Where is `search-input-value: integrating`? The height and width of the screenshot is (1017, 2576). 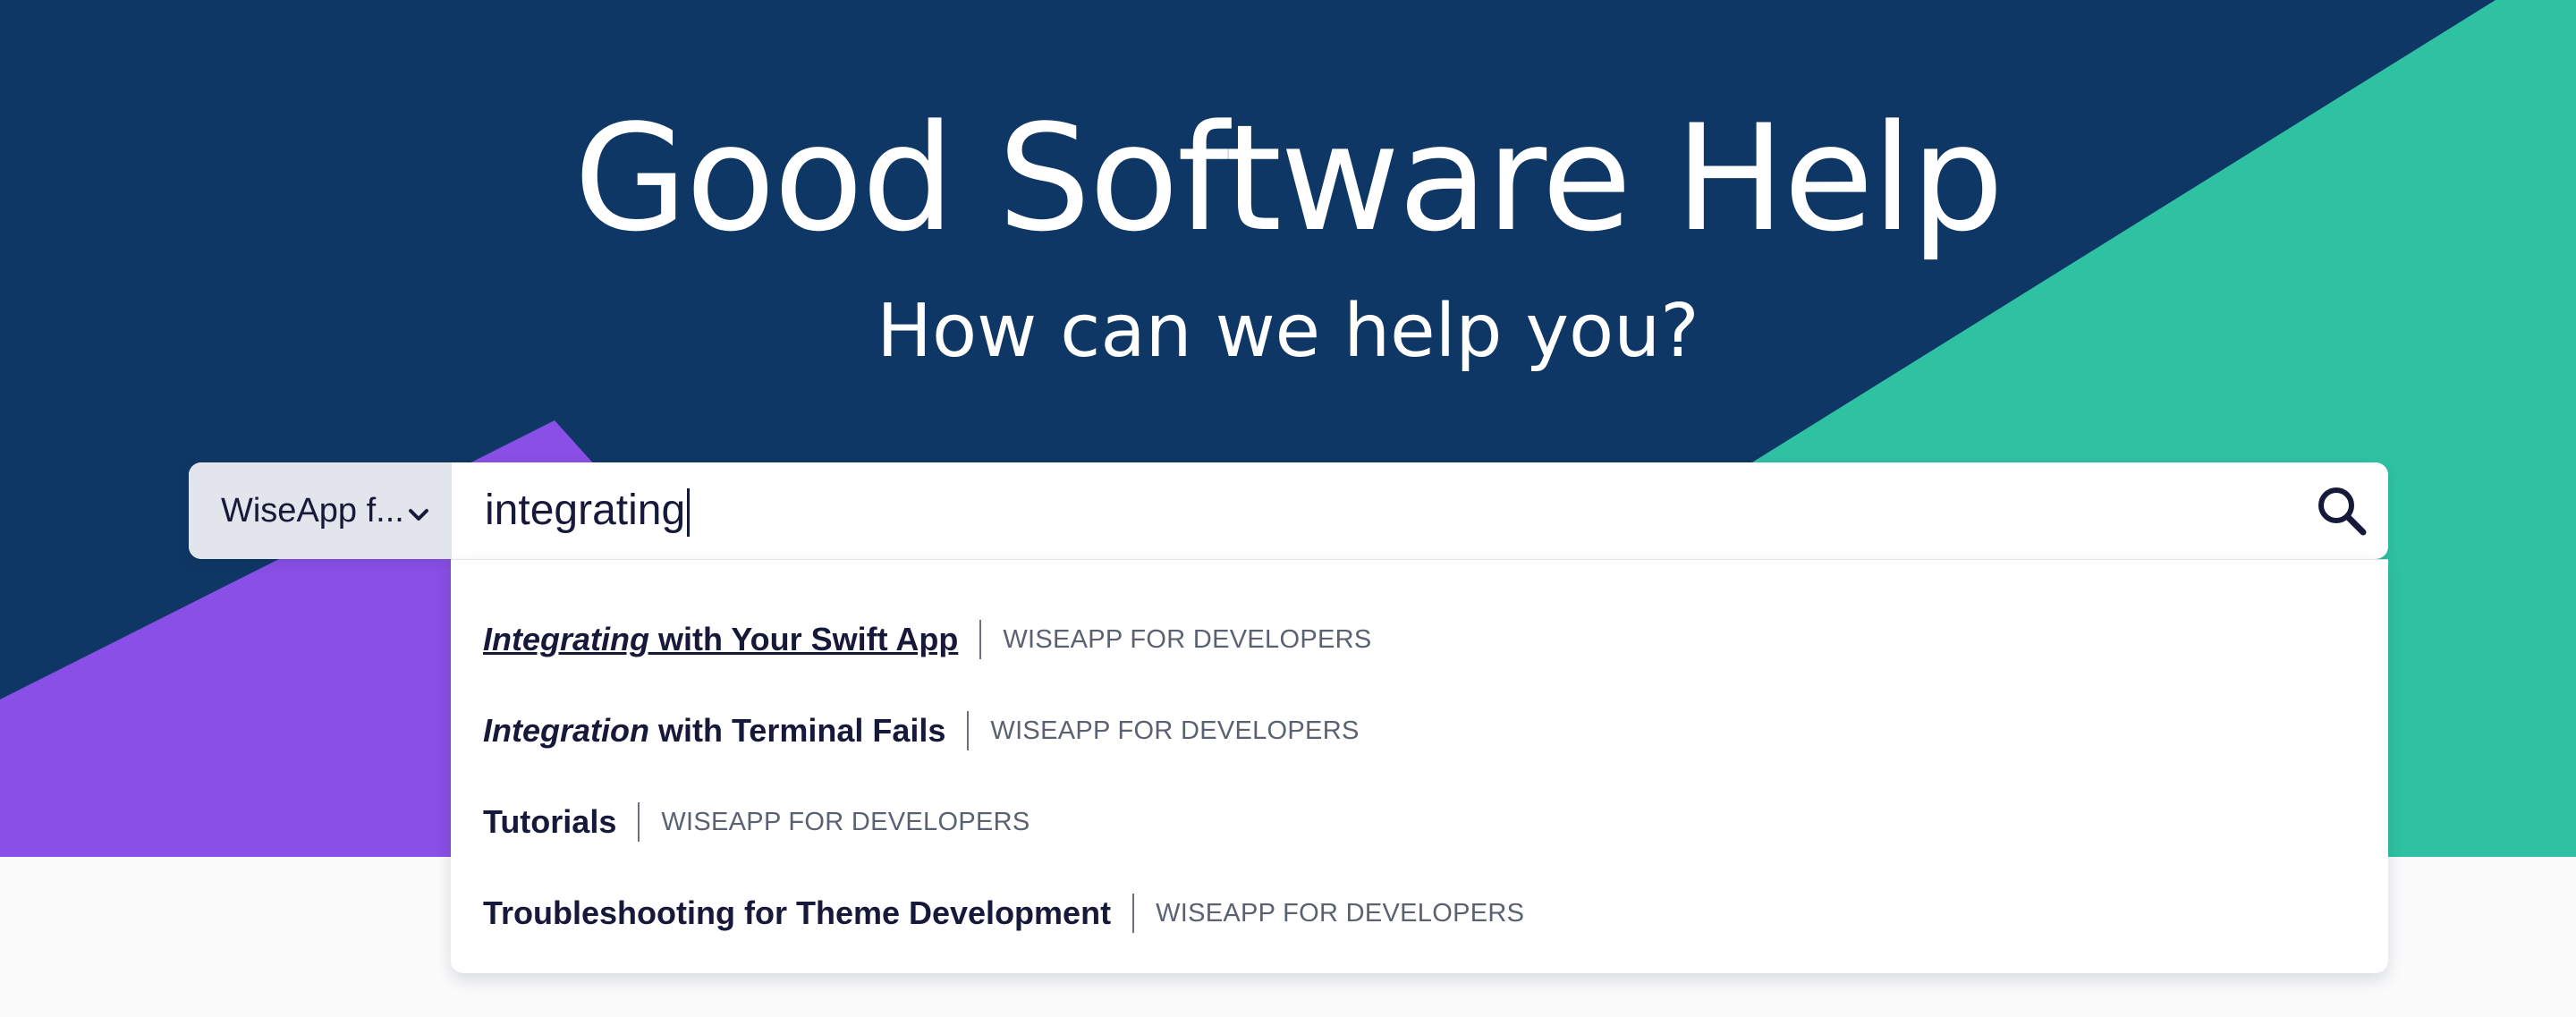
search-input-value: integrating is located at coordinates (585, 510).